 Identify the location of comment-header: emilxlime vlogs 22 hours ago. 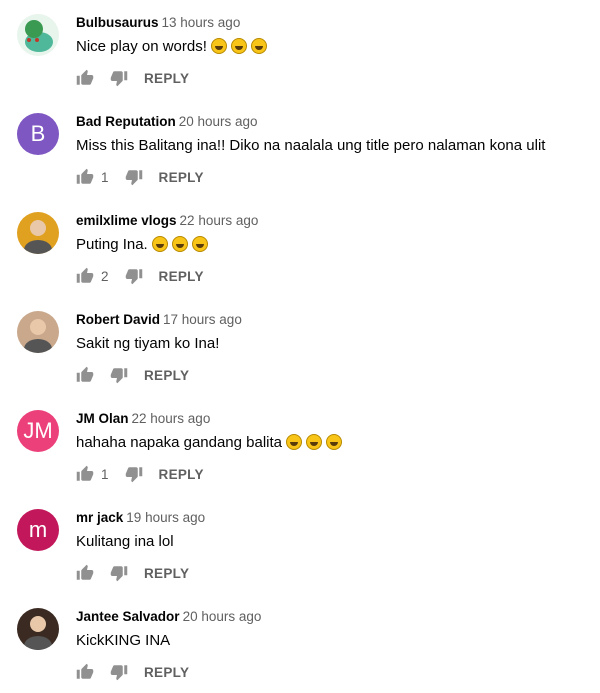
(167, 221).